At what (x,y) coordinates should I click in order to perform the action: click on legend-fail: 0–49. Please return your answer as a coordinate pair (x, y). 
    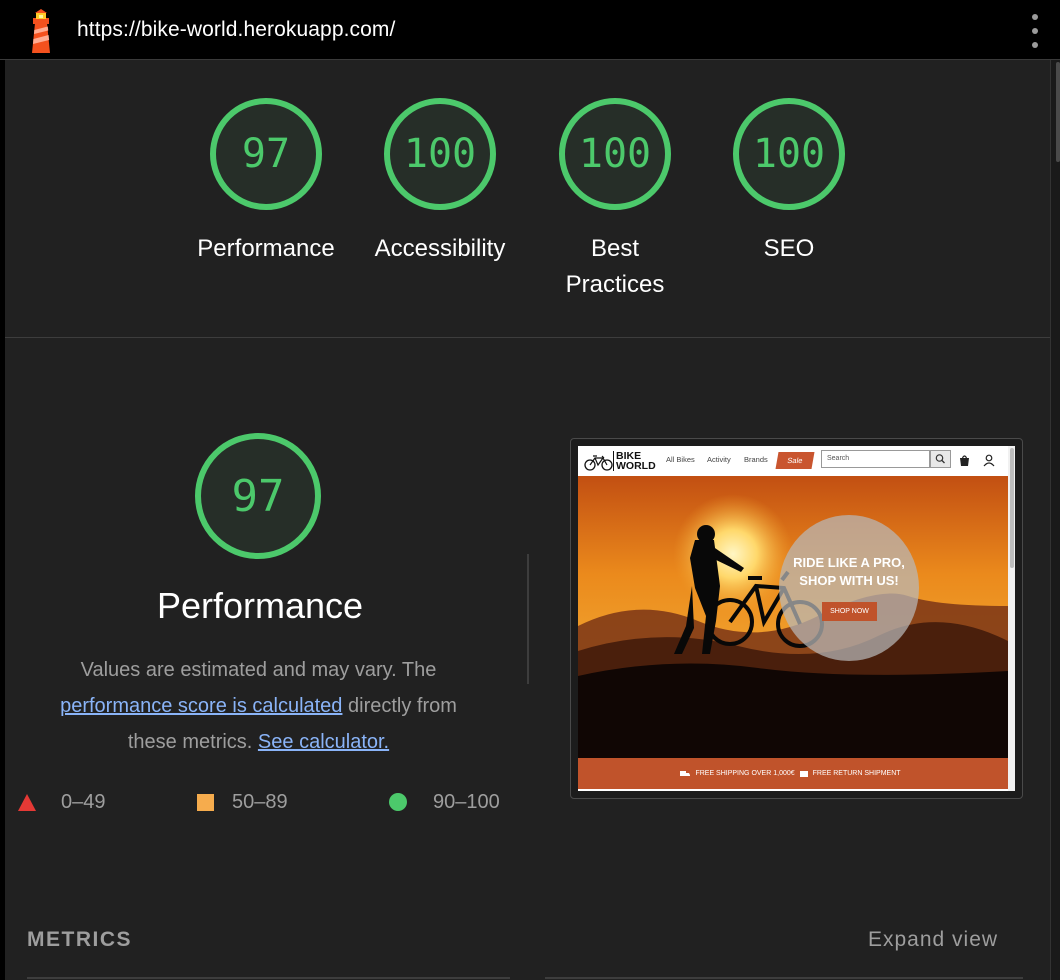
    Looking at the image, I should click on (62, 802).